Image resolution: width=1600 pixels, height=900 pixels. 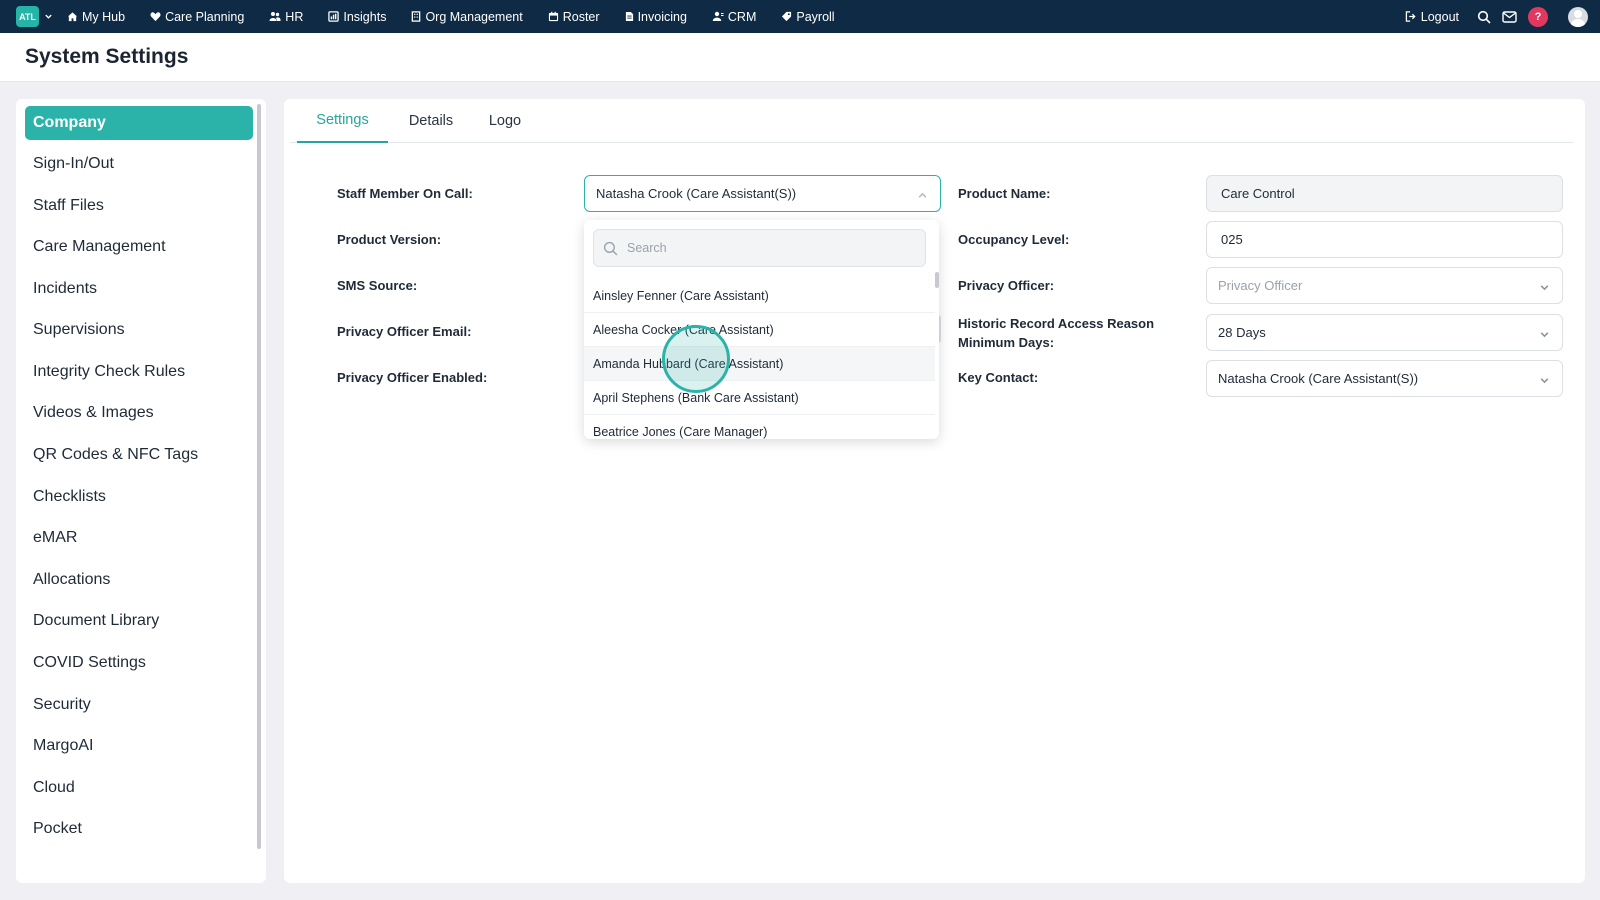 What do you see at coordinates (139, 829) in the screenshot?
I see `sidebar-item-pocket: Pocket` at bounding box center [139, 829].